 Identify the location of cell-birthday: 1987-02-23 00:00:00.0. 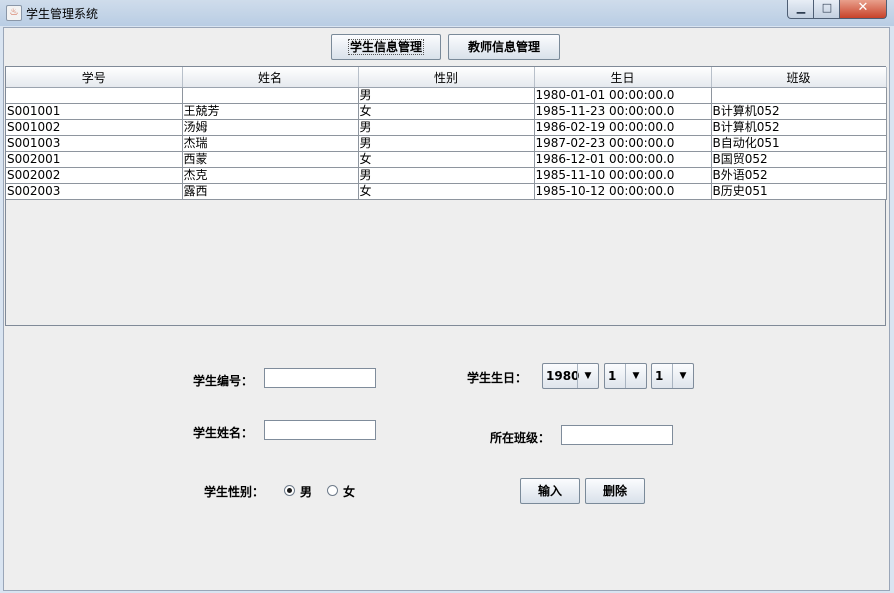
(623, 143).